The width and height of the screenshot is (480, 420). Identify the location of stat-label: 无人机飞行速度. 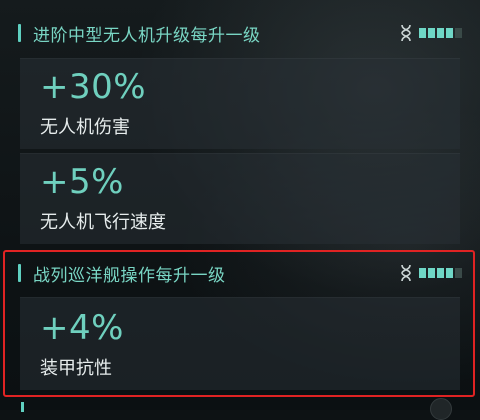
(103, 222).